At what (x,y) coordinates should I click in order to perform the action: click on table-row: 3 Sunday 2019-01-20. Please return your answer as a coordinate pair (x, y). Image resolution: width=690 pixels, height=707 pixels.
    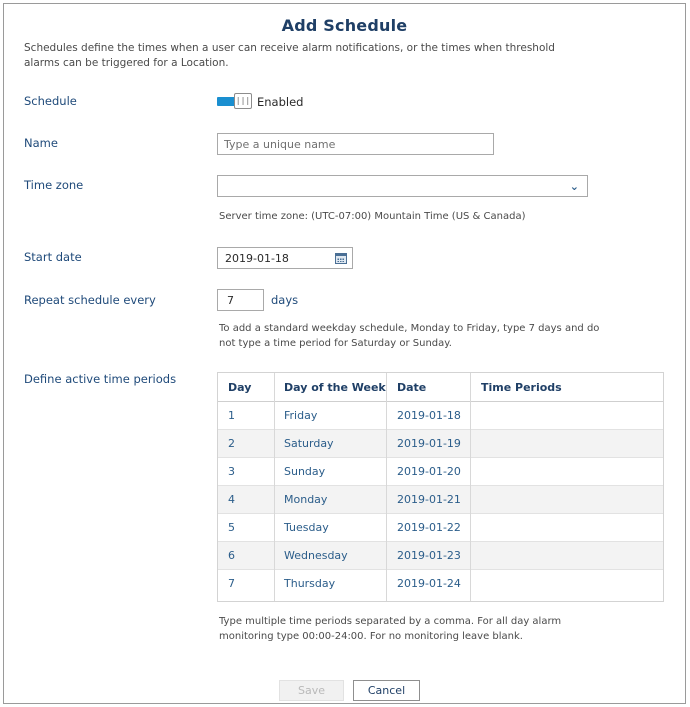
    Looking at the image, I should click on (440, 472).